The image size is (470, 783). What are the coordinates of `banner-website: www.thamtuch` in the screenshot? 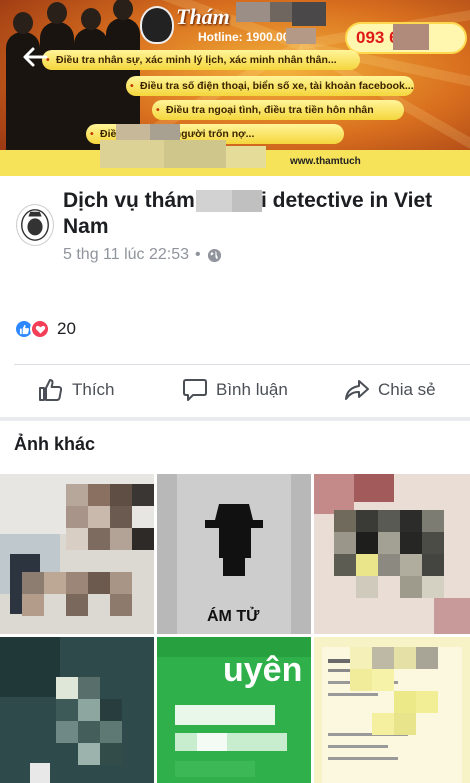 It's located at (325, 161).